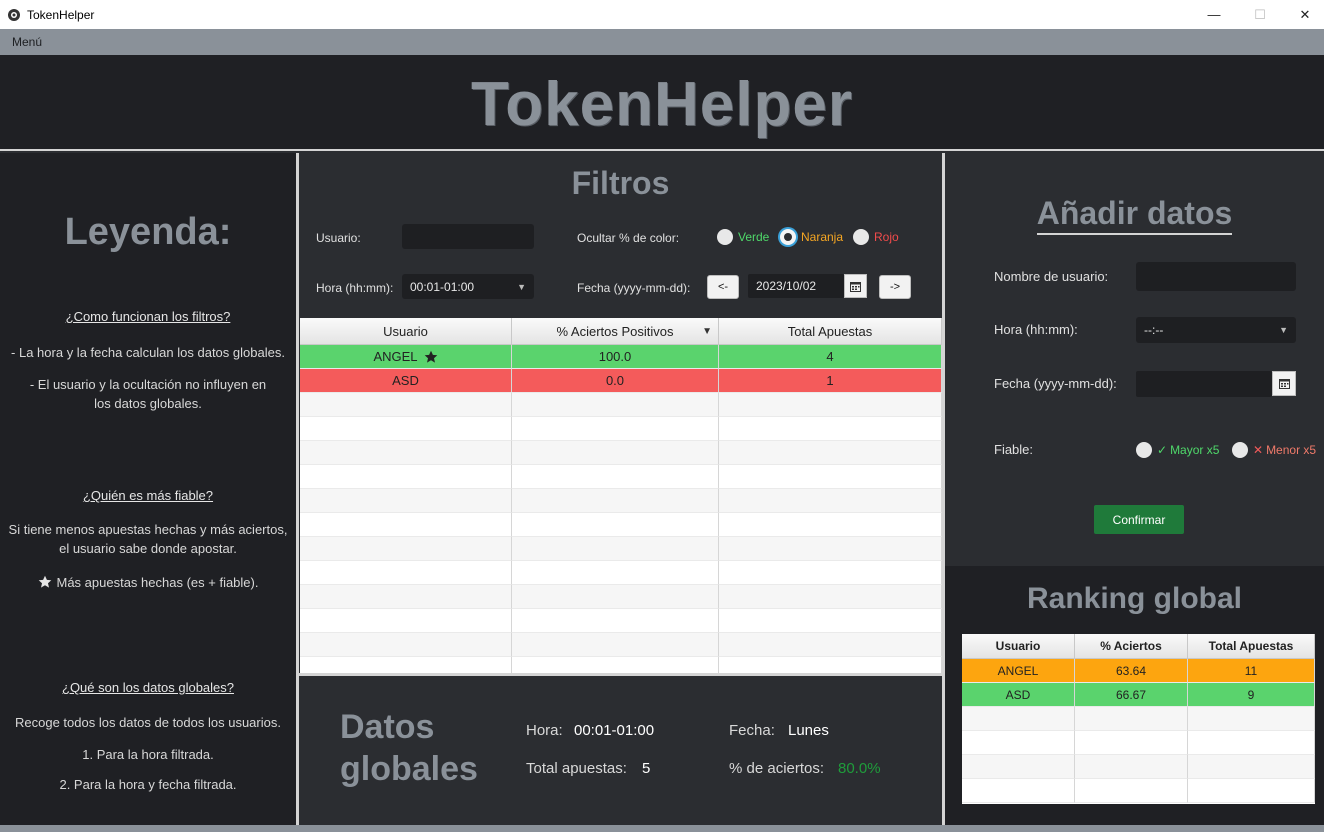  Describe the element at coordinates (777, 768) in the screenshot. I see `global-pct-label: % de aciertos:` at that location.